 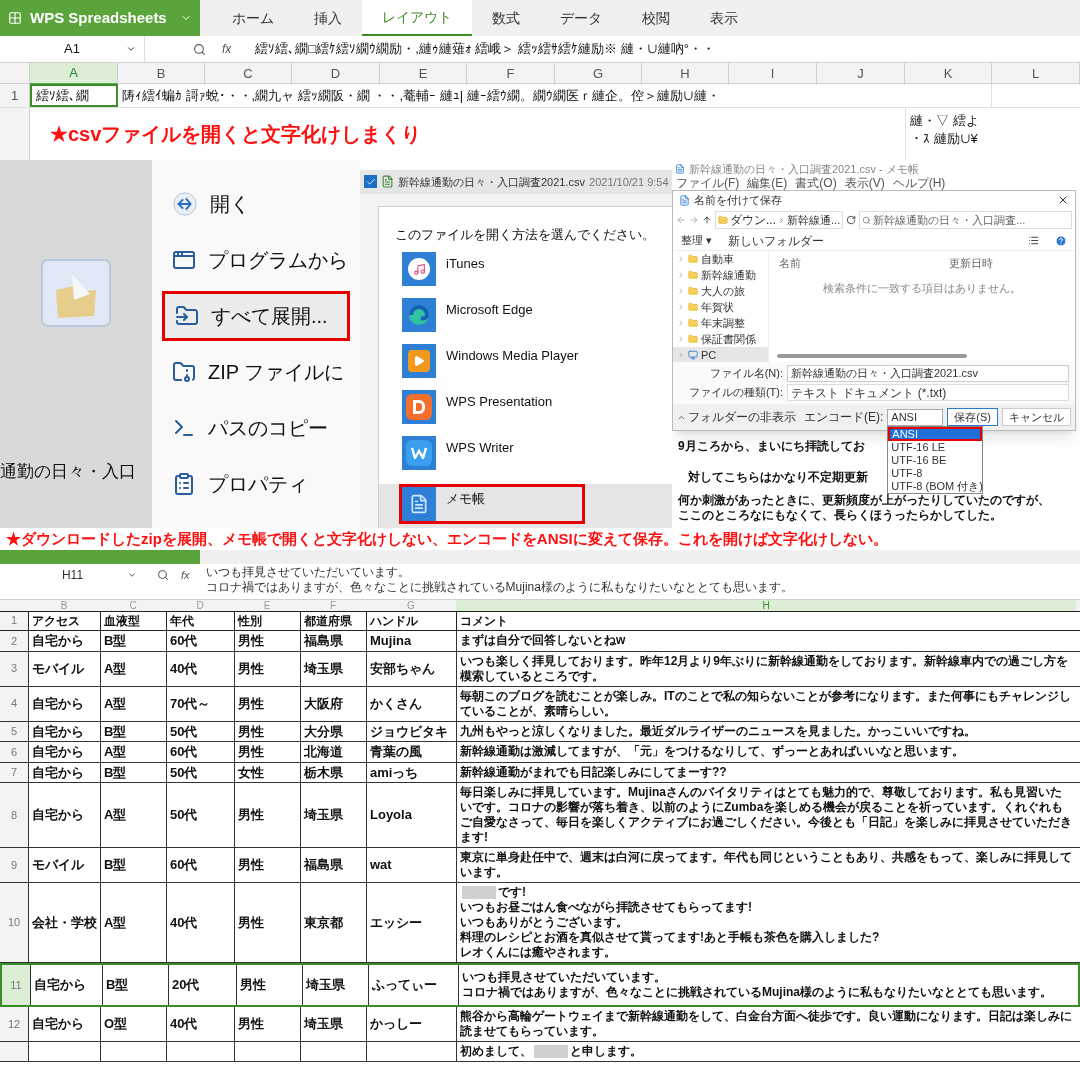 What do you see at coordinates (736, 417) in the screenshot?
I see `hide-folders-toggle: フォルダーの非表示` at bounding box center [736, 417].